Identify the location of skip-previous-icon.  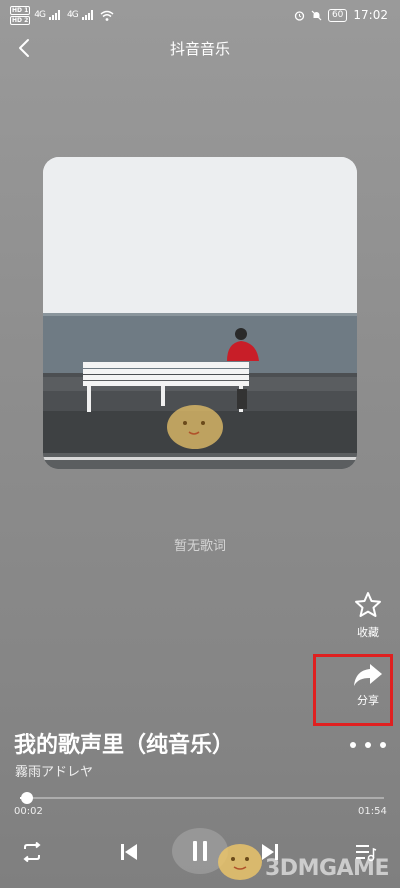
(129, 852).